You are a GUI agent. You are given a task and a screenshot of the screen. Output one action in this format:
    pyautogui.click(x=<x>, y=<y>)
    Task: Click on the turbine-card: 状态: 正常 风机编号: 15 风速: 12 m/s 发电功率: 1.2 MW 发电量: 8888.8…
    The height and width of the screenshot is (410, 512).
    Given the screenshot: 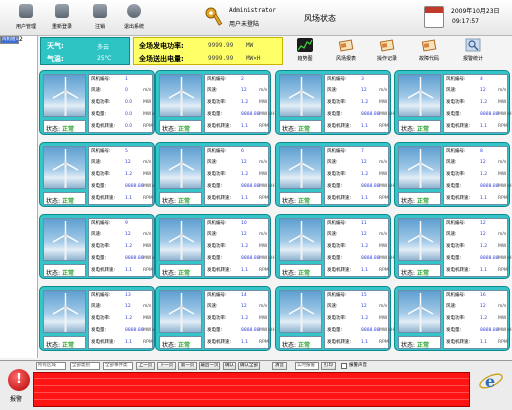 What is the action you would take?
    pyautogui.click(x=335, y=318)
    